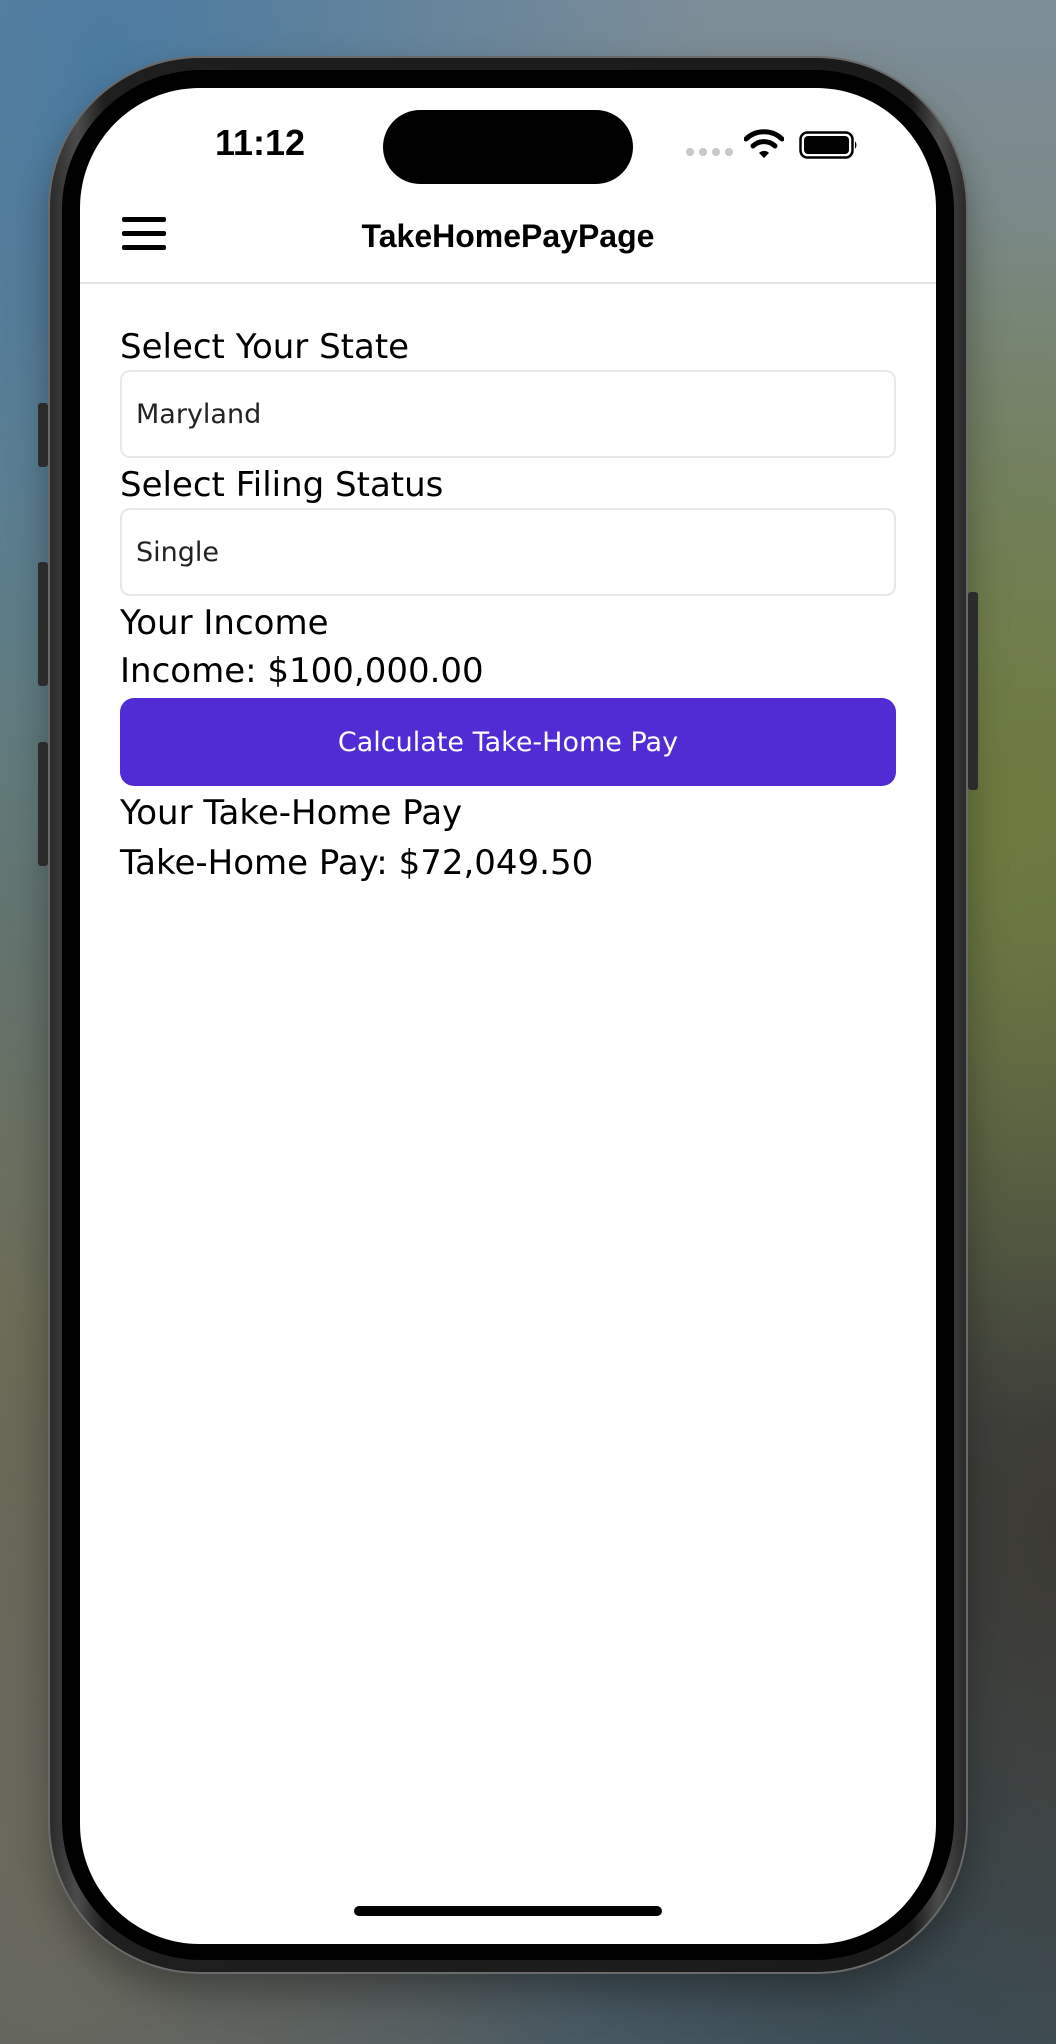 This screenshot has height=2044, width=1056. What do you see at coordinates (973, 691) in the screenshot?
I see `power-button` at bounding box center [973, 691].